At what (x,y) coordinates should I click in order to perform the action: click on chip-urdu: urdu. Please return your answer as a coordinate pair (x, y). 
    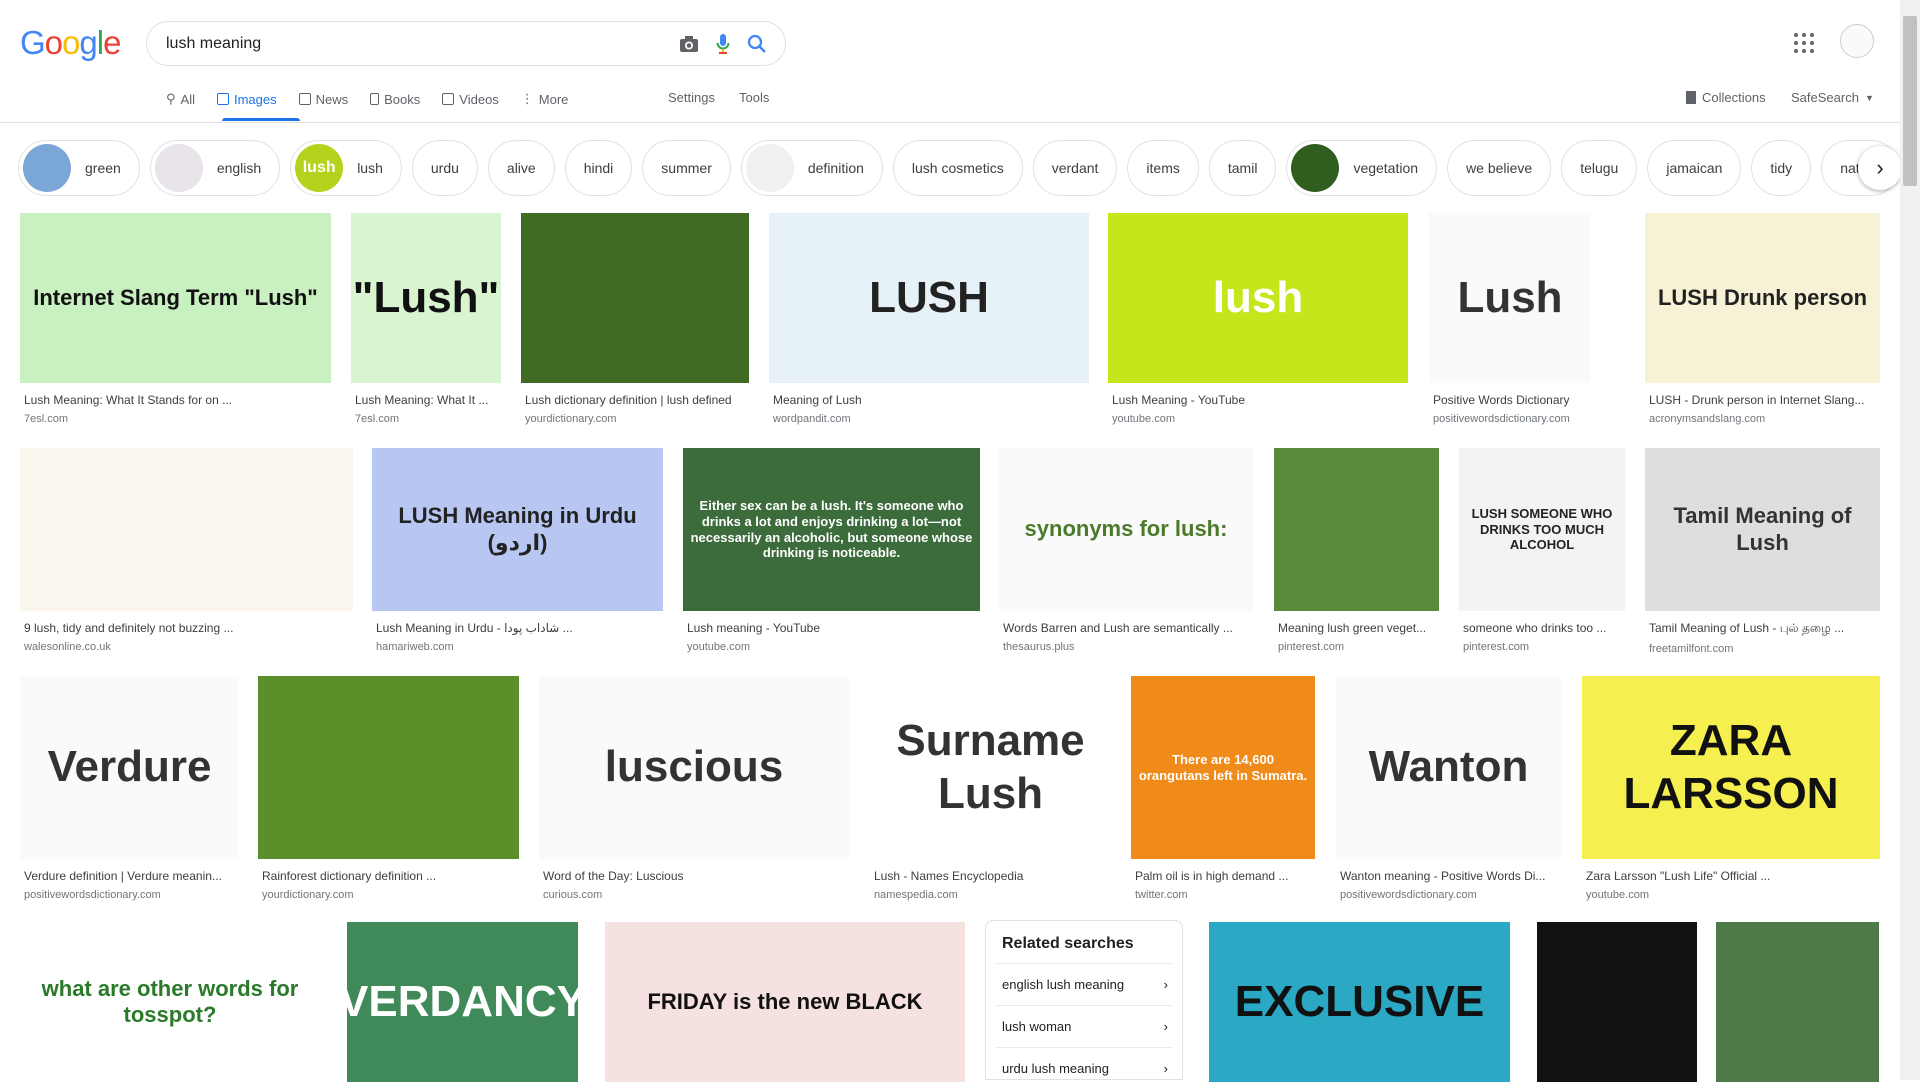
    Looking at the image, I should click on (444, 168).